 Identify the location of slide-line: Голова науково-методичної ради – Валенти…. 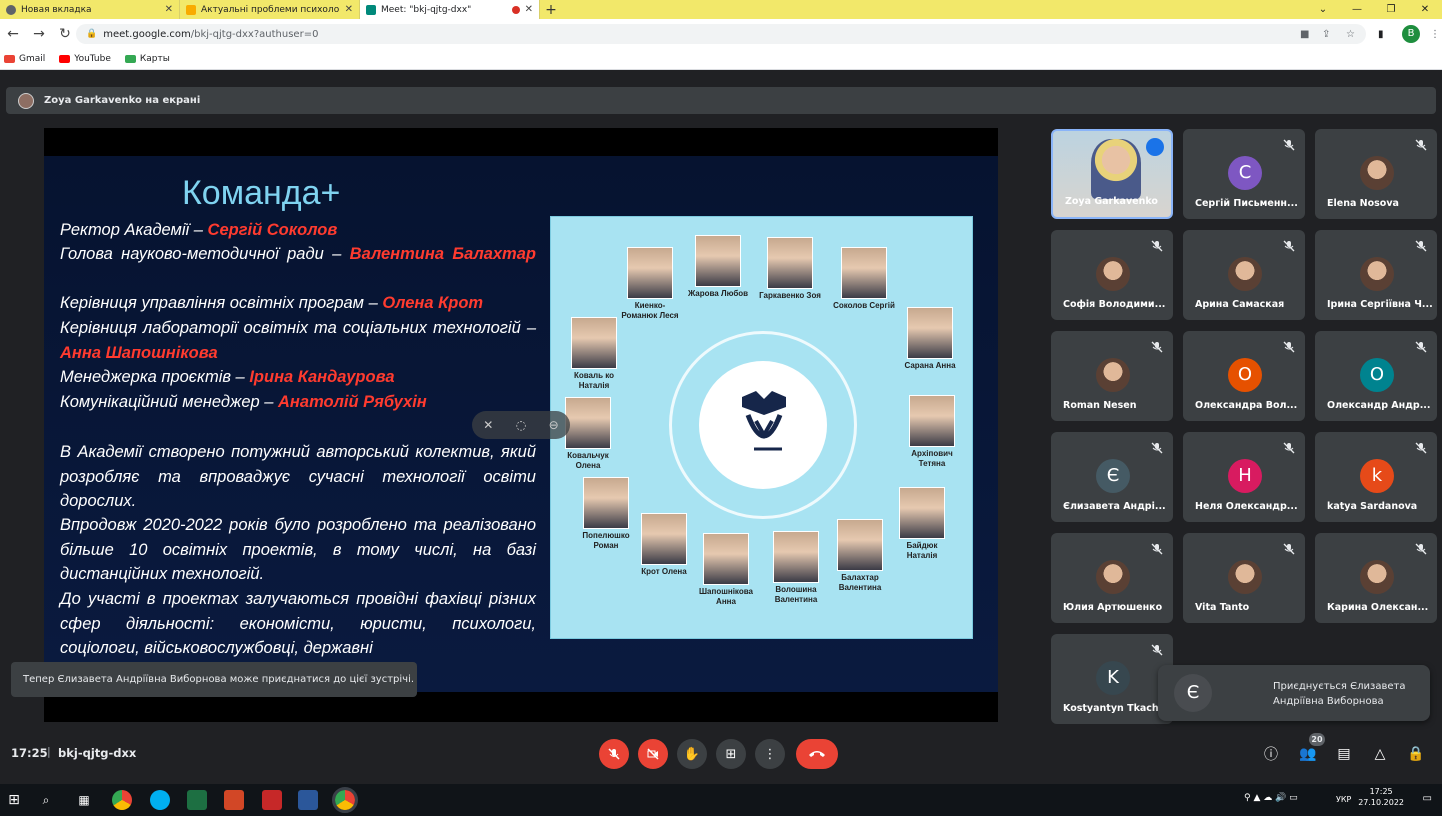
(298, 254).